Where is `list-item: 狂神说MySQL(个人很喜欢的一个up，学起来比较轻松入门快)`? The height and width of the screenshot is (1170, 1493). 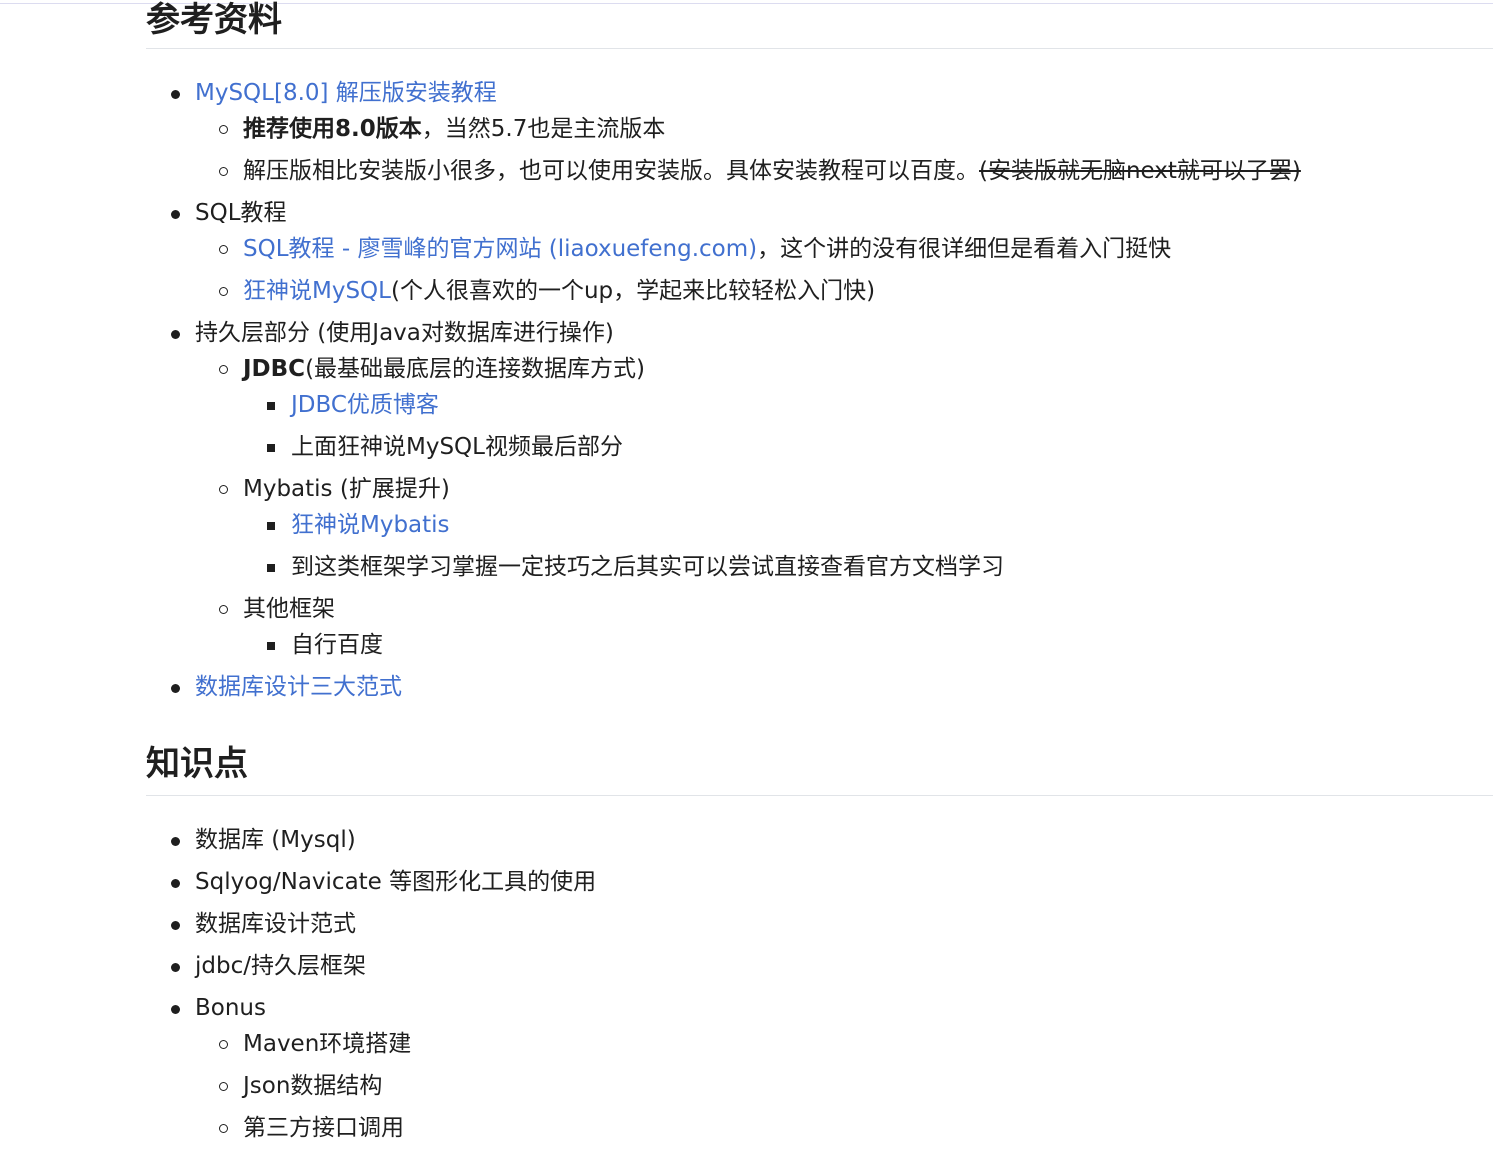
list-item: 狂神说MySQL(个人很喜欢的一个up，学起来比较轻松入门快) is located at coordinates (748, 291).